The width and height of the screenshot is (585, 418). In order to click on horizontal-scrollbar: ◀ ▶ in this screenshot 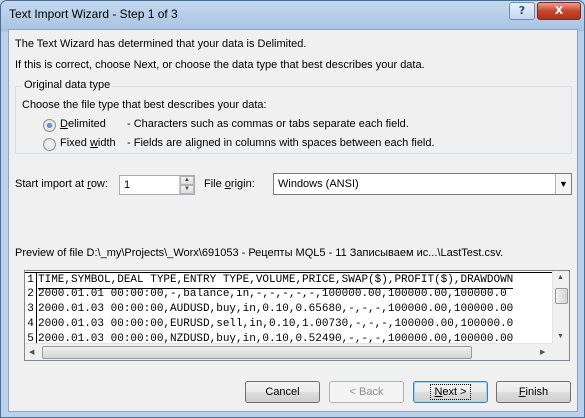, I will do `click(288, 351)`.